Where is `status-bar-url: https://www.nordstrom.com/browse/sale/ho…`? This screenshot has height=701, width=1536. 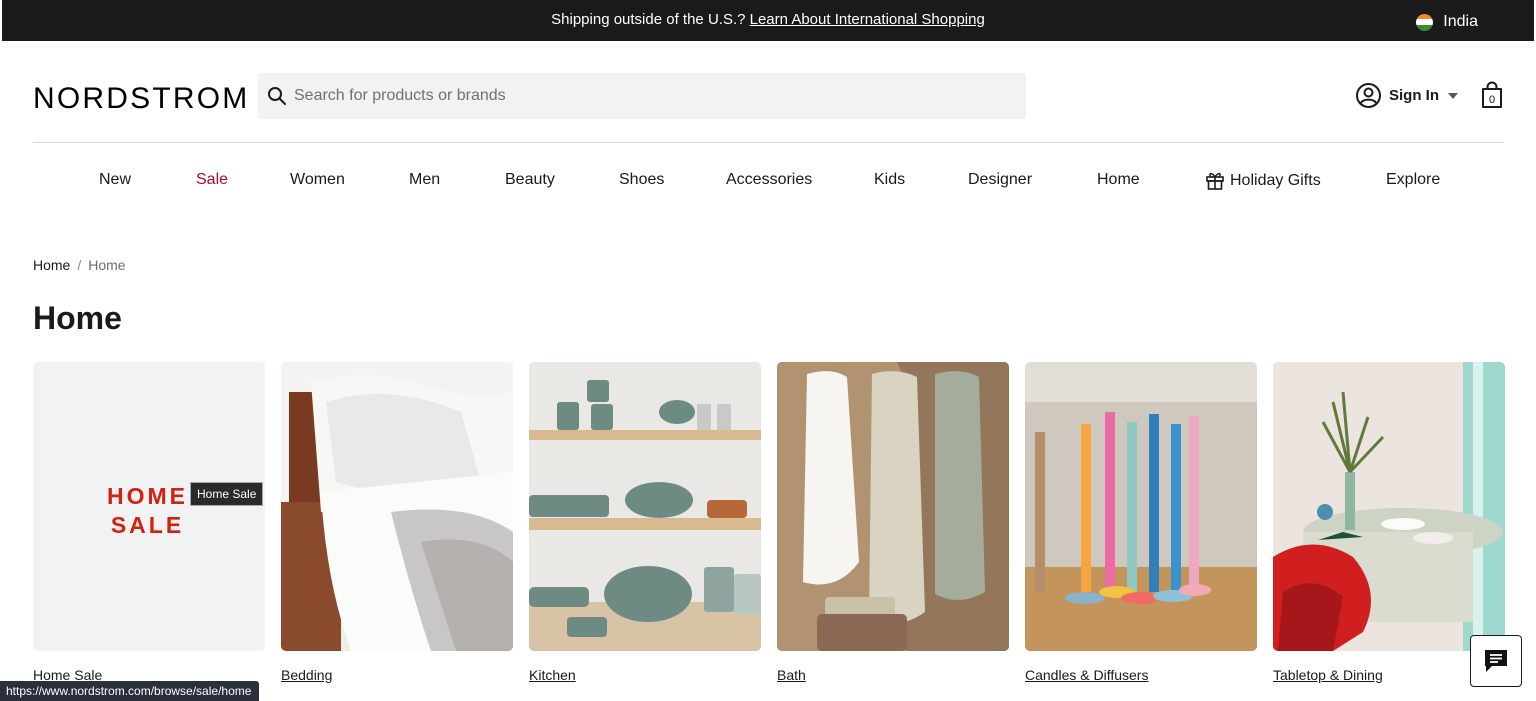 status-bar-url: https://www.nordstrom.com/browse/sale/ho… is located at coordinates (130, 691).